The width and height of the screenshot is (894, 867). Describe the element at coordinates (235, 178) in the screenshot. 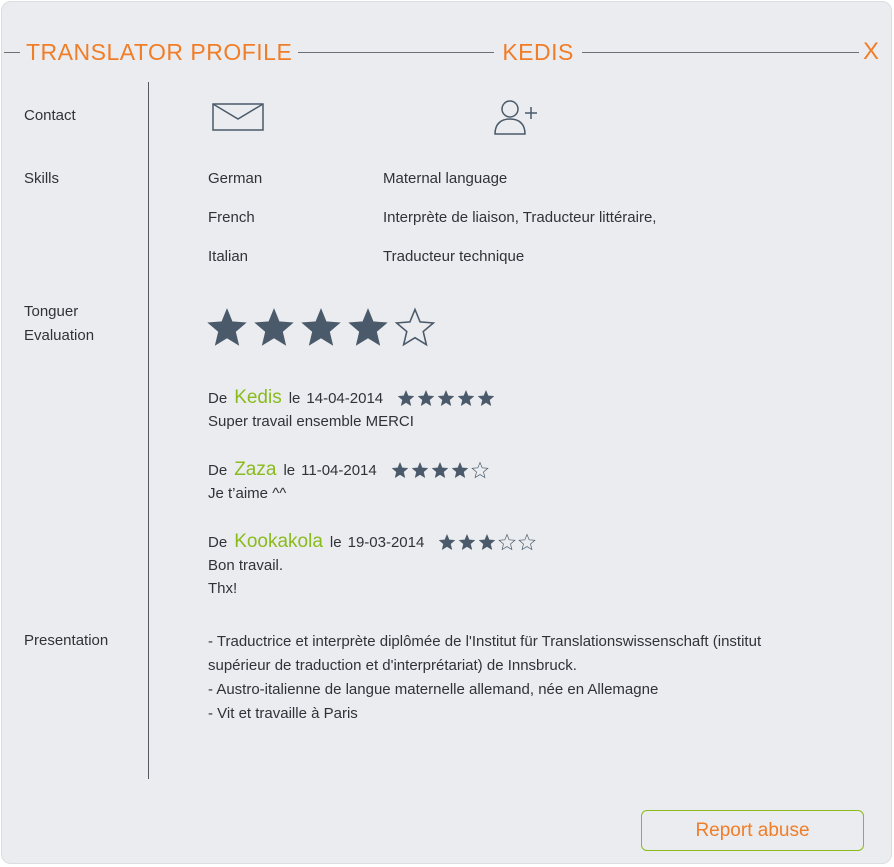

I see `skill-language: German` at that location.